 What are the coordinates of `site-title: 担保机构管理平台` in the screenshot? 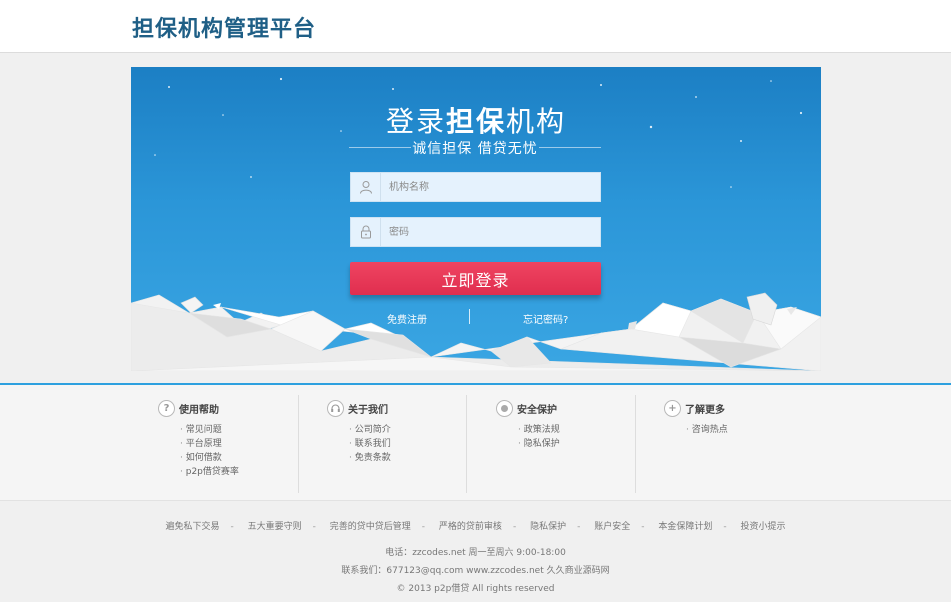 It's located at (224, 27).